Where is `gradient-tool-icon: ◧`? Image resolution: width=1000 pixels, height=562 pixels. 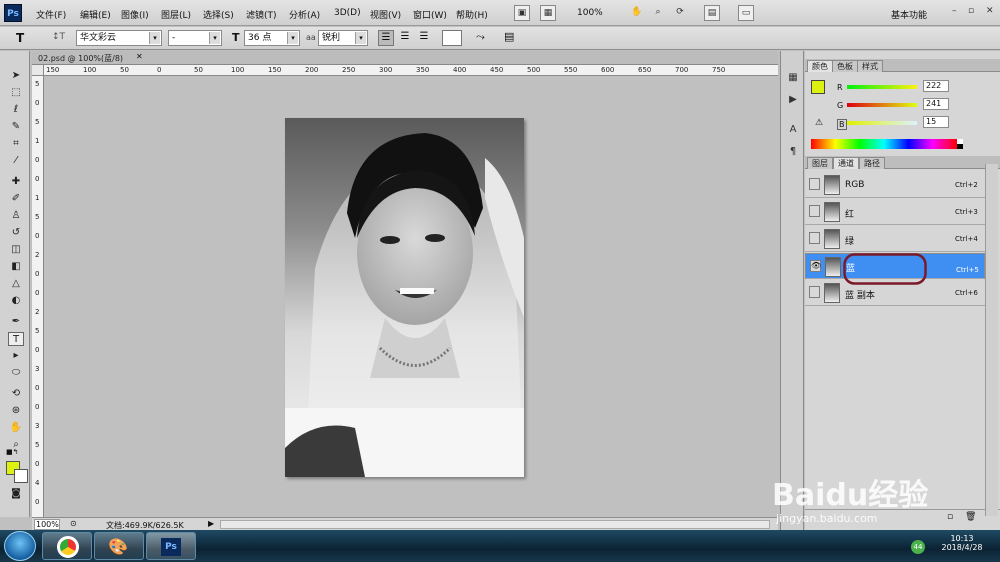 gradient-tool-icon: ◧ is located at coordinates (16, 267).